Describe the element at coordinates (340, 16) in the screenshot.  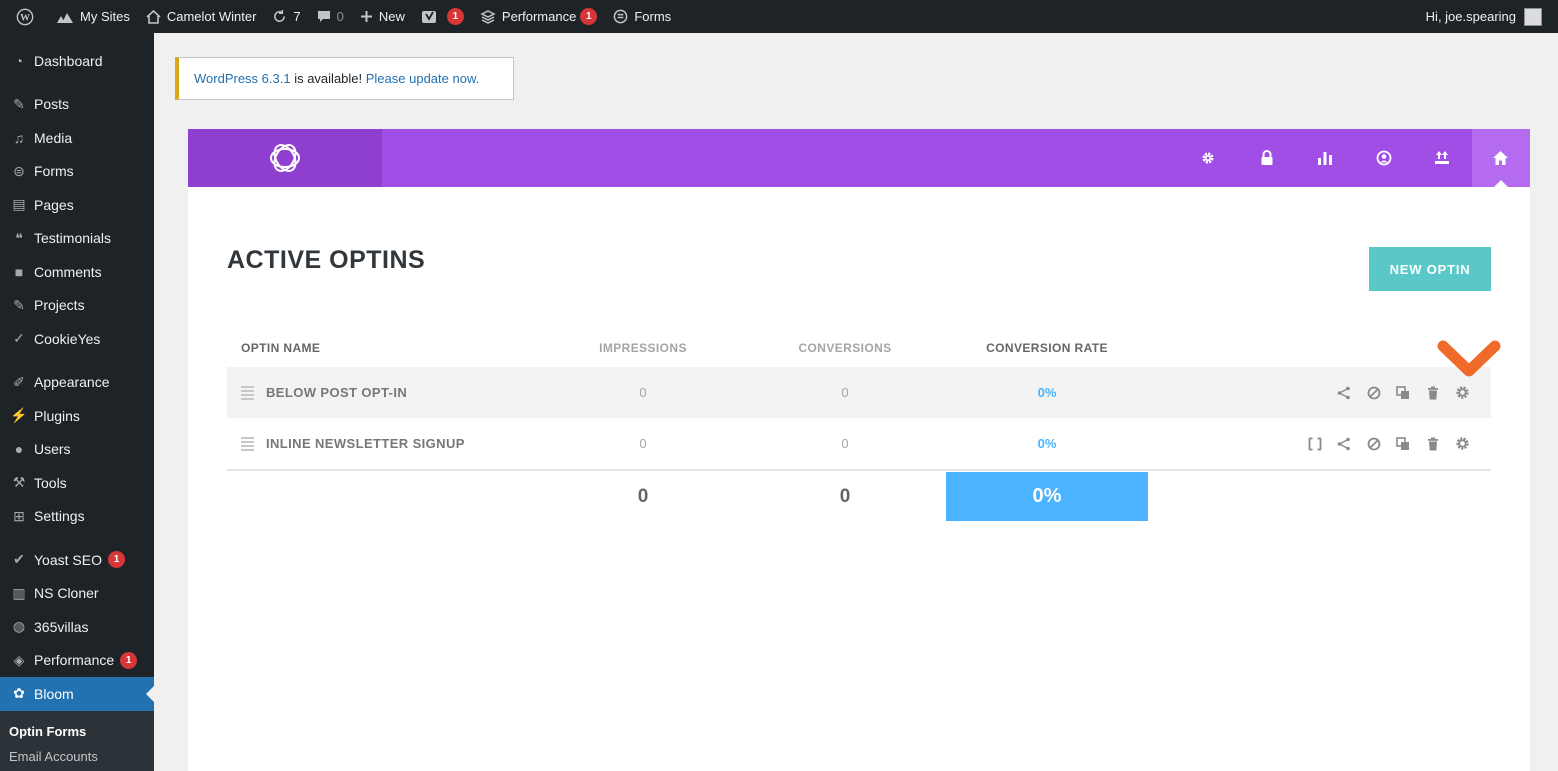
I see `comments-count: 0` at that location.